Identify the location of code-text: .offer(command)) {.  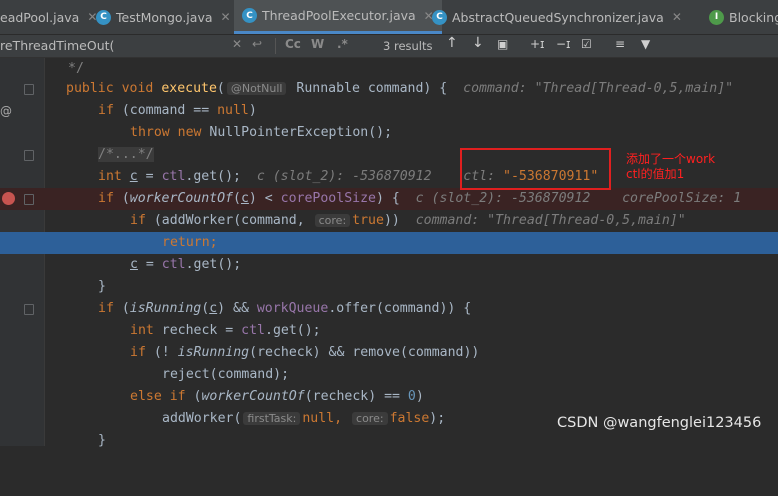
(400, 308).